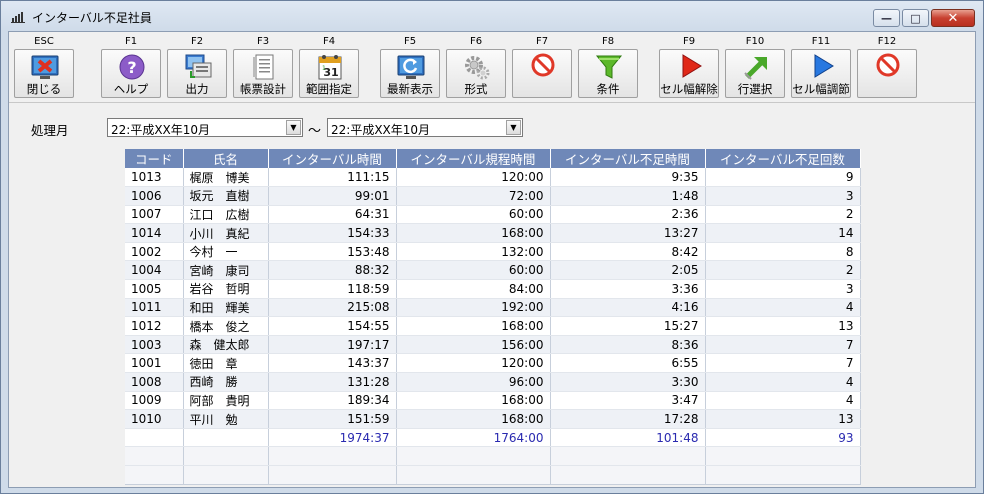 The image size is (984, 494). Describe the element at coordinates (154, 158) in the screenshot. I see `column-header-code: コード` at that location.